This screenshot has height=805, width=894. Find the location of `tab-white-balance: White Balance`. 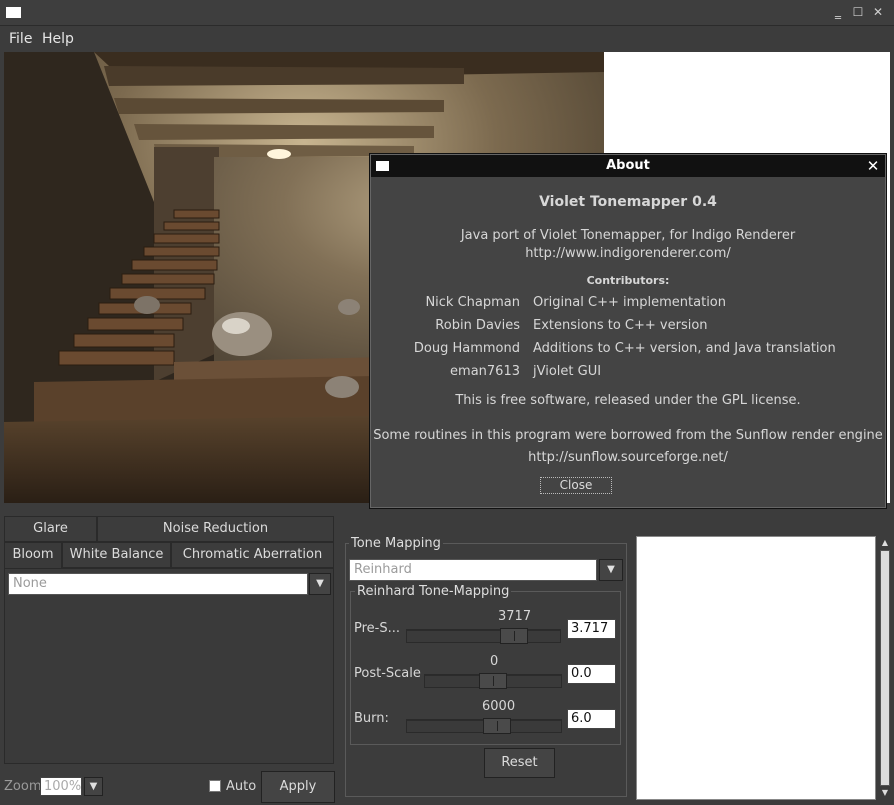

tab-white-balance: White Balance is located at coordinates (116, 555).